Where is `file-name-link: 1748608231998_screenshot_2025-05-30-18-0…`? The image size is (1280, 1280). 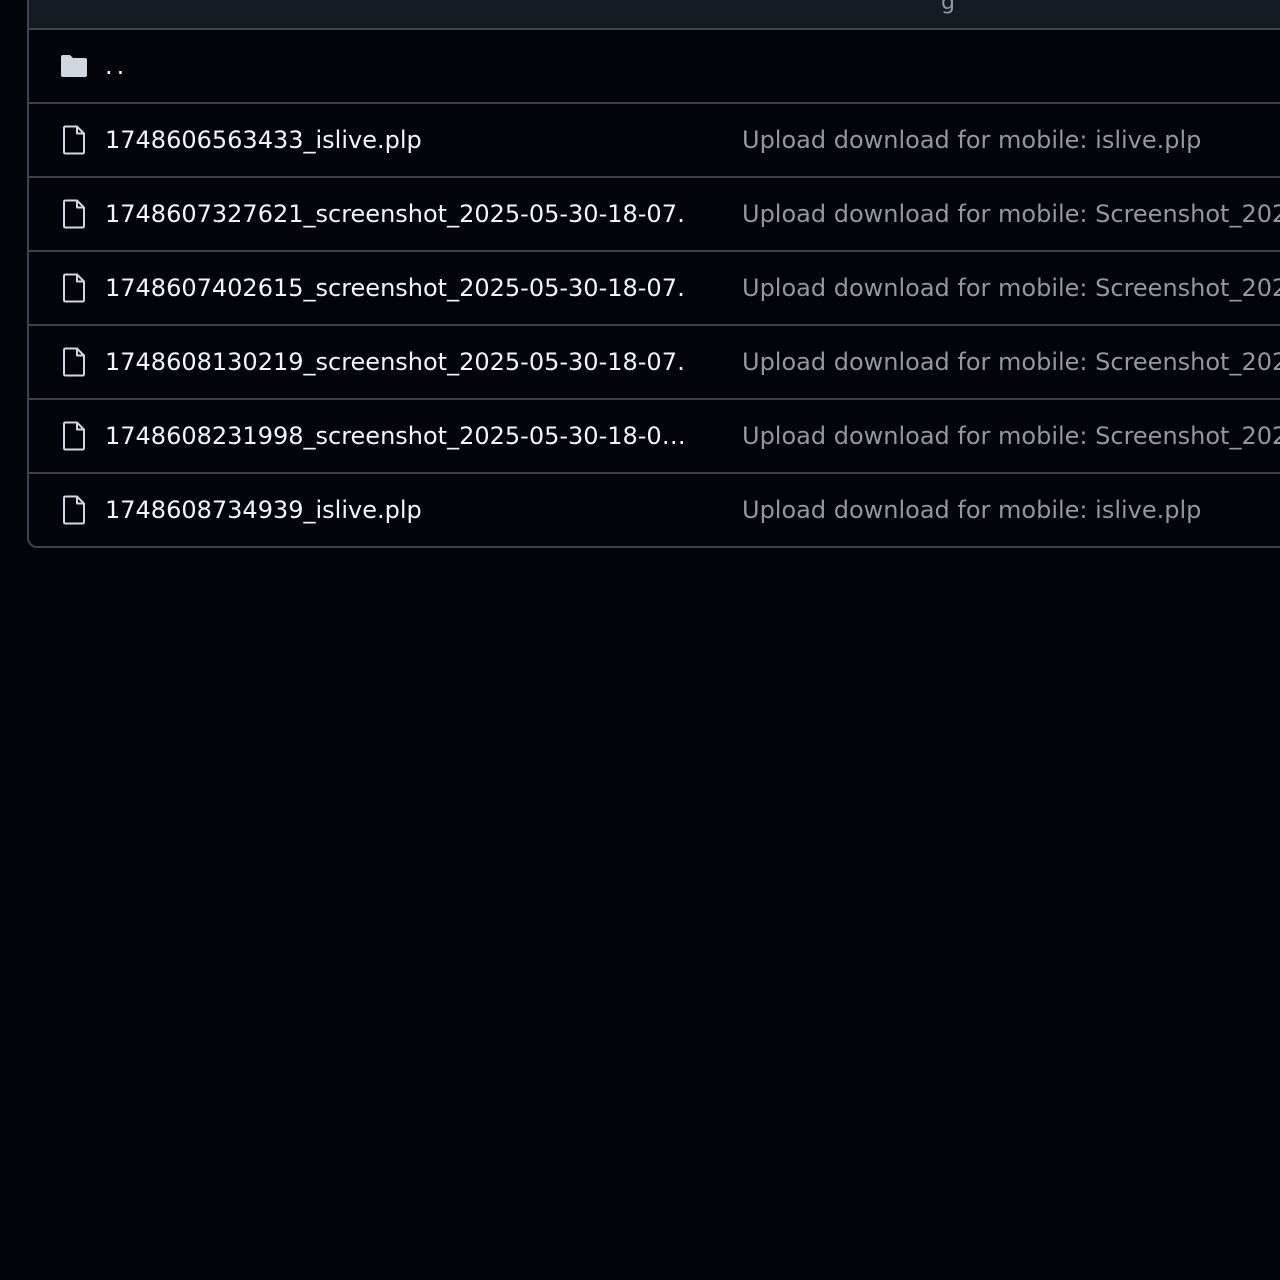
file-name-link: 1748608231998_screenshot_2025-05-30-18-0… is located at coordinates (395, 436).